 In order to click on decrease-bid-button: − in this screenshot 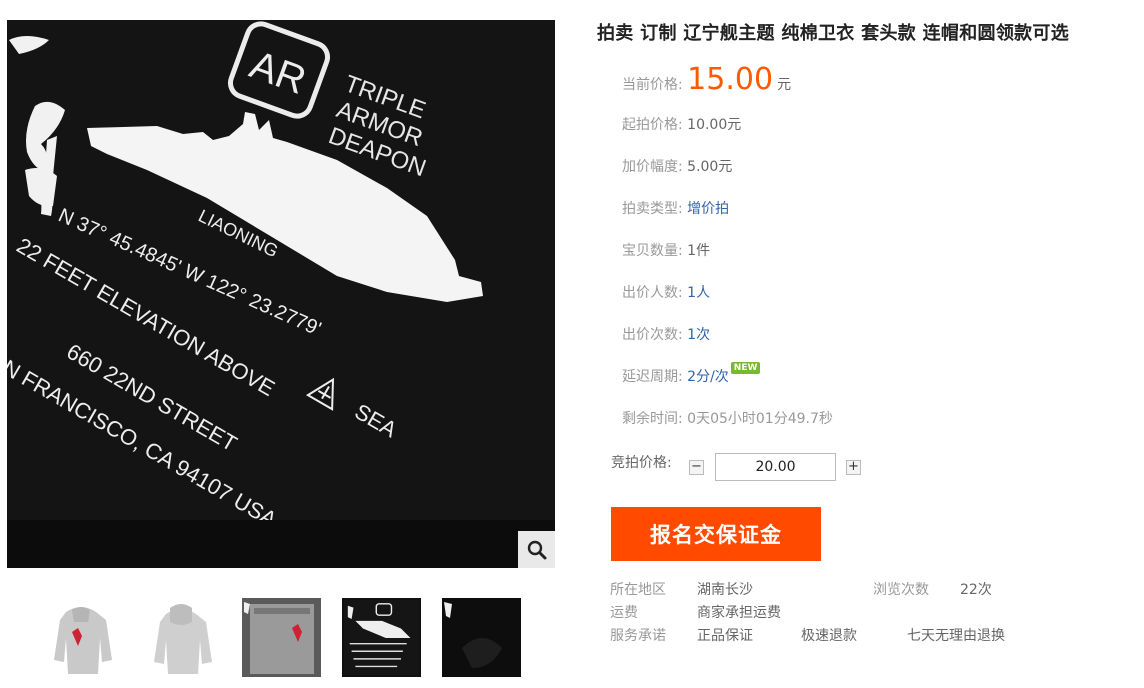, I will do `click(696, 467)`.